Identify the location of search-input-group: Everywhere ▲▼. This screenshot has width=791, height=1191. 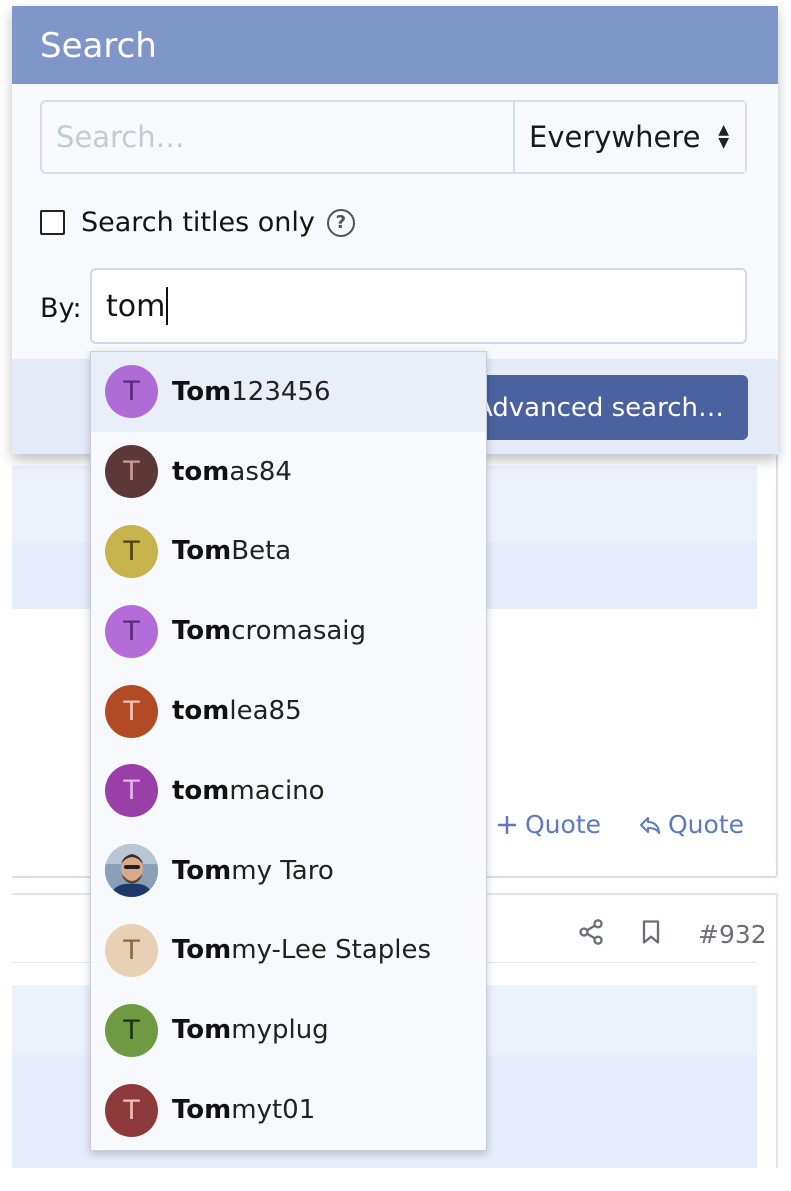
(393, 137).